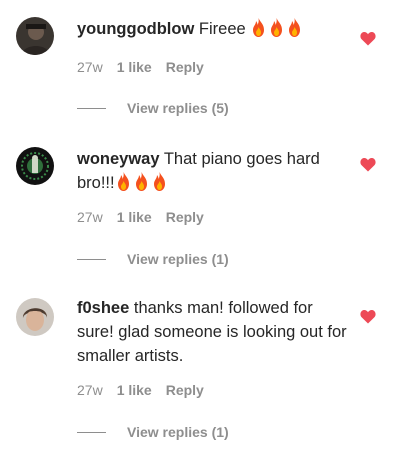 This screenshot has height=461, width=409. I want to click on avatar-logo-icon, so click(35, 166).